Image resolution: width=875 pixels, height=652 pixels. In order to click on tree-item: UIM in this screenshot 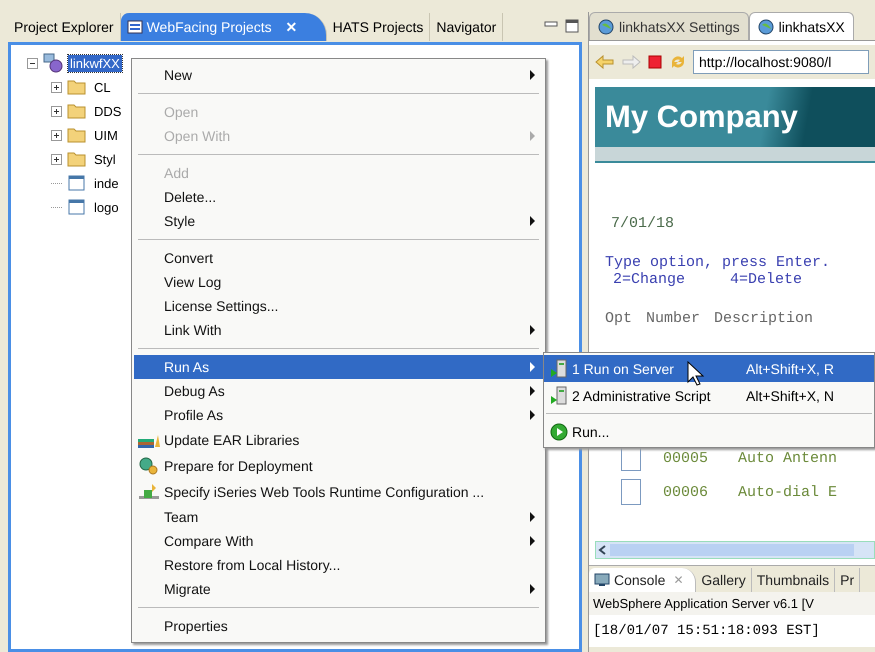, I will do `click(106, 135)`.